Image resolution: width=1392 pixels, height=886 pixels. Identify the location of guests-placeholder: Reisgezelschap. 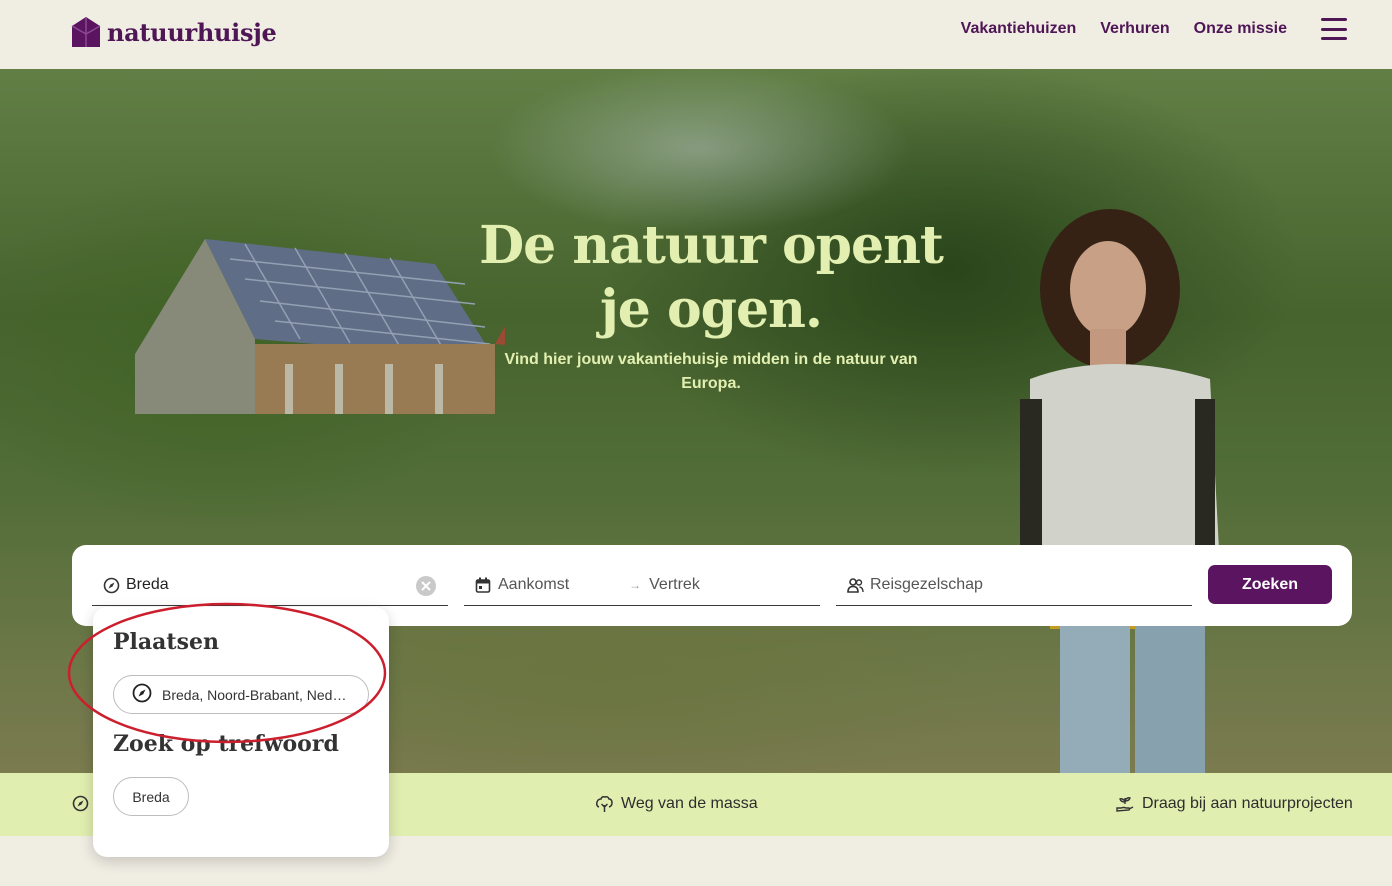
(926, 584).